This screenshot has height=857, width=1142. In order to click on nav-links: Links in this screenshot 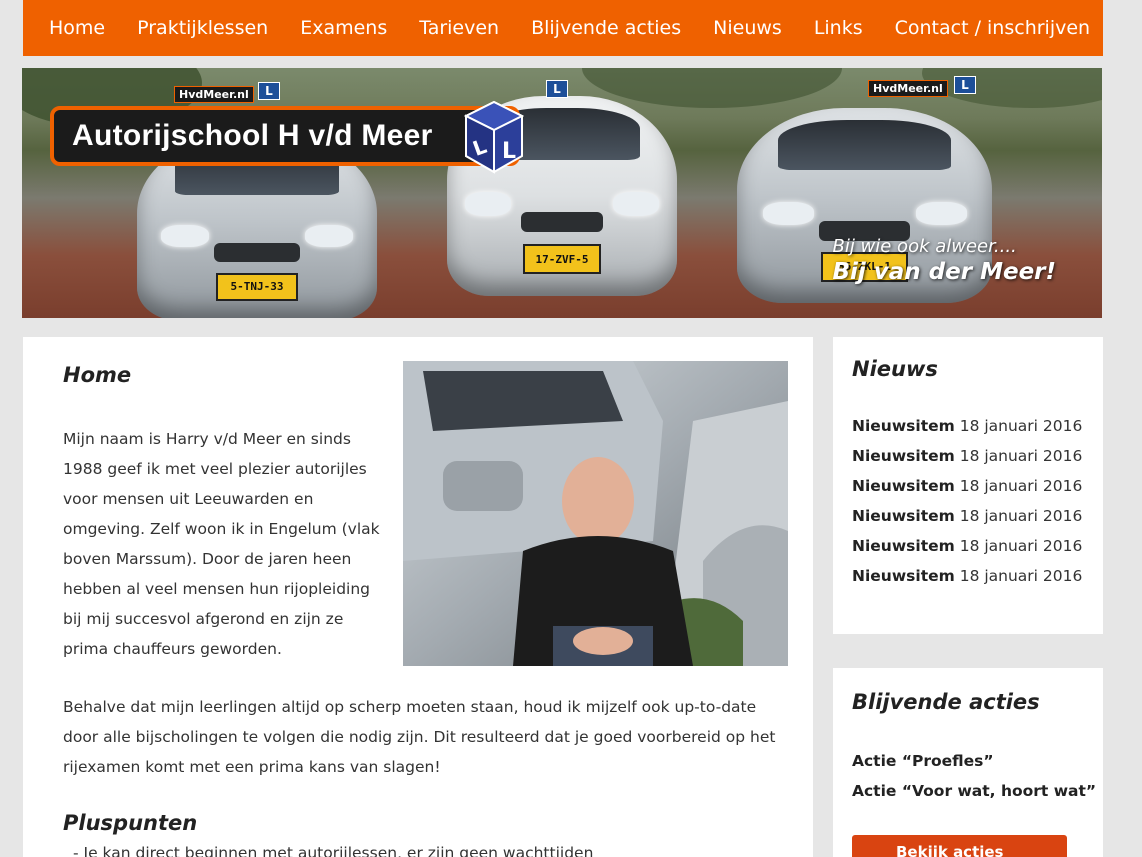, I will do `click(838, 28)`.